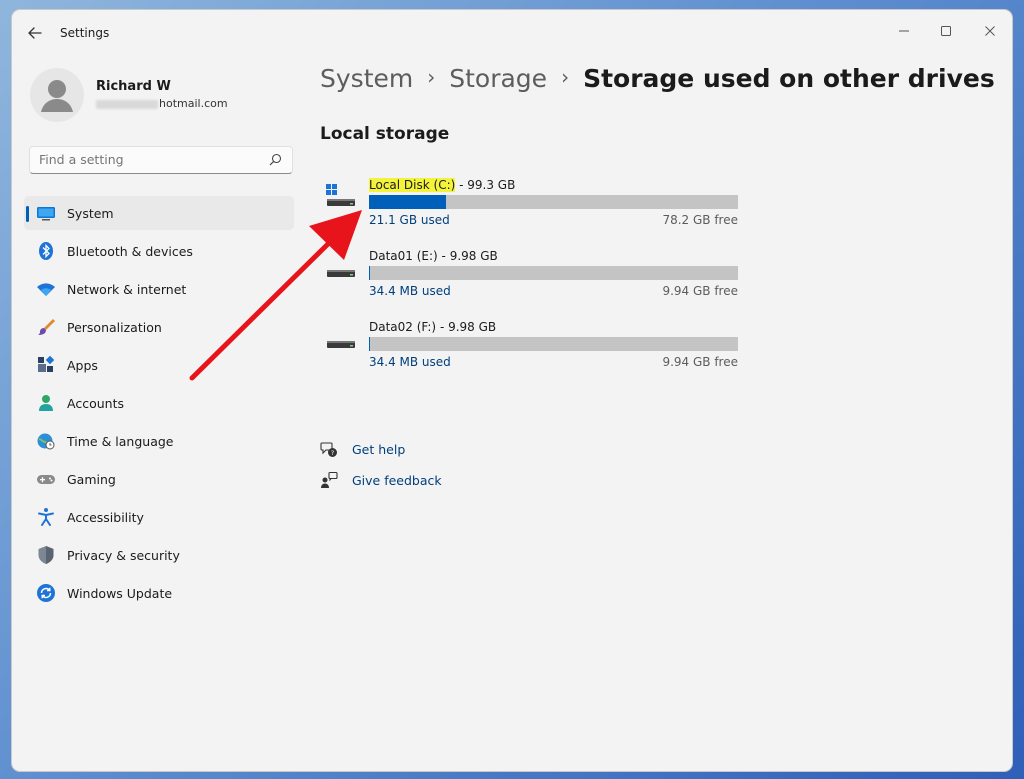  I want to click on system-monitor-icon, so click(46, 213).